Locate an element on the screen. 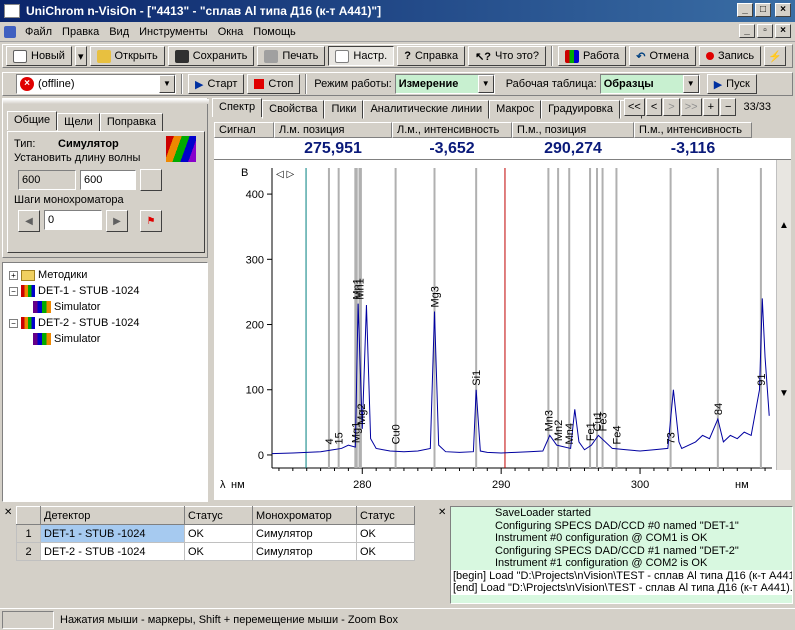 The width and height of the screenshot is (795, 630). maximize-button: □ is located at coordinates (763, 10).